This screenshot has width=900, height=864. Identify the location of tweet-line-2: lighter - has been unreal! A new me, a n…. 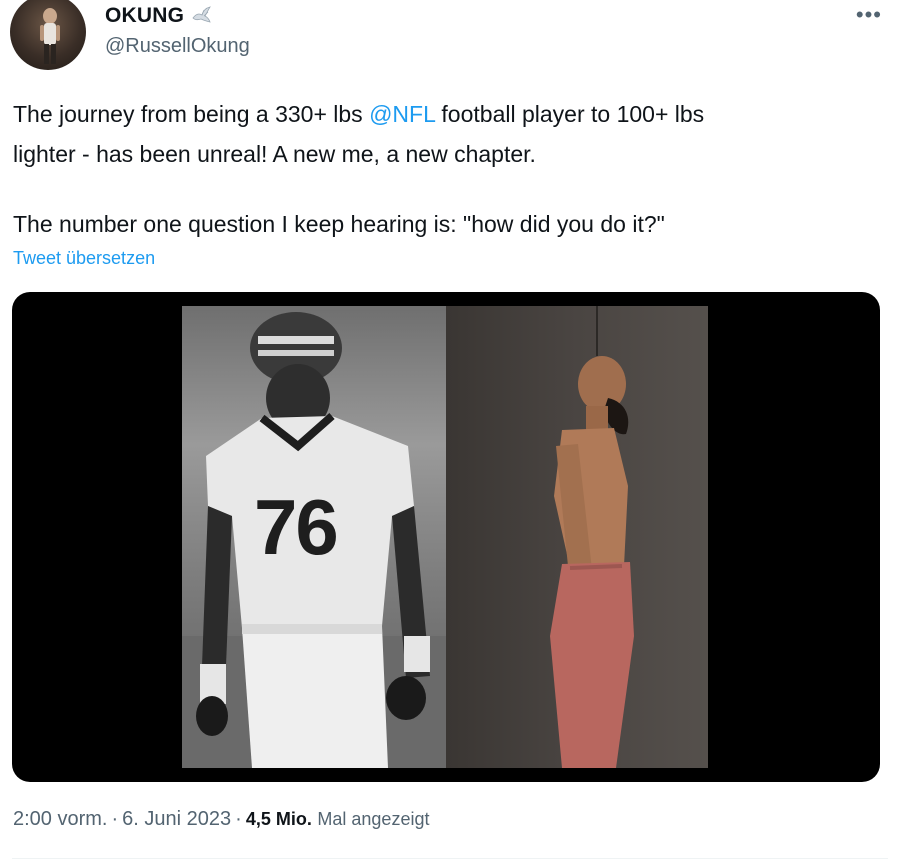
(274, 154).